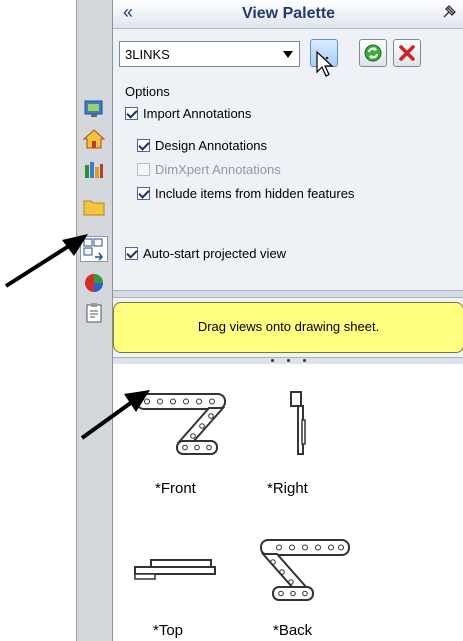  I want to click on clear-all-button, so click(407, 53).